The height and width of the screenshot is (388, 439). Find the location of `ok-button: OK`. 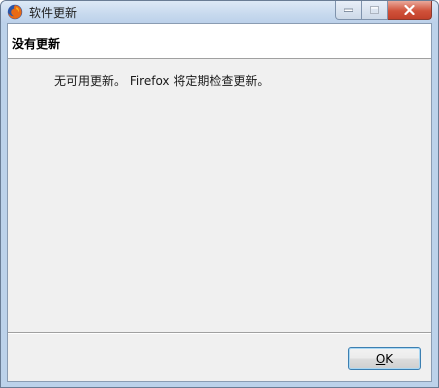

ok-button: OK is located at coordinates (384, 358).